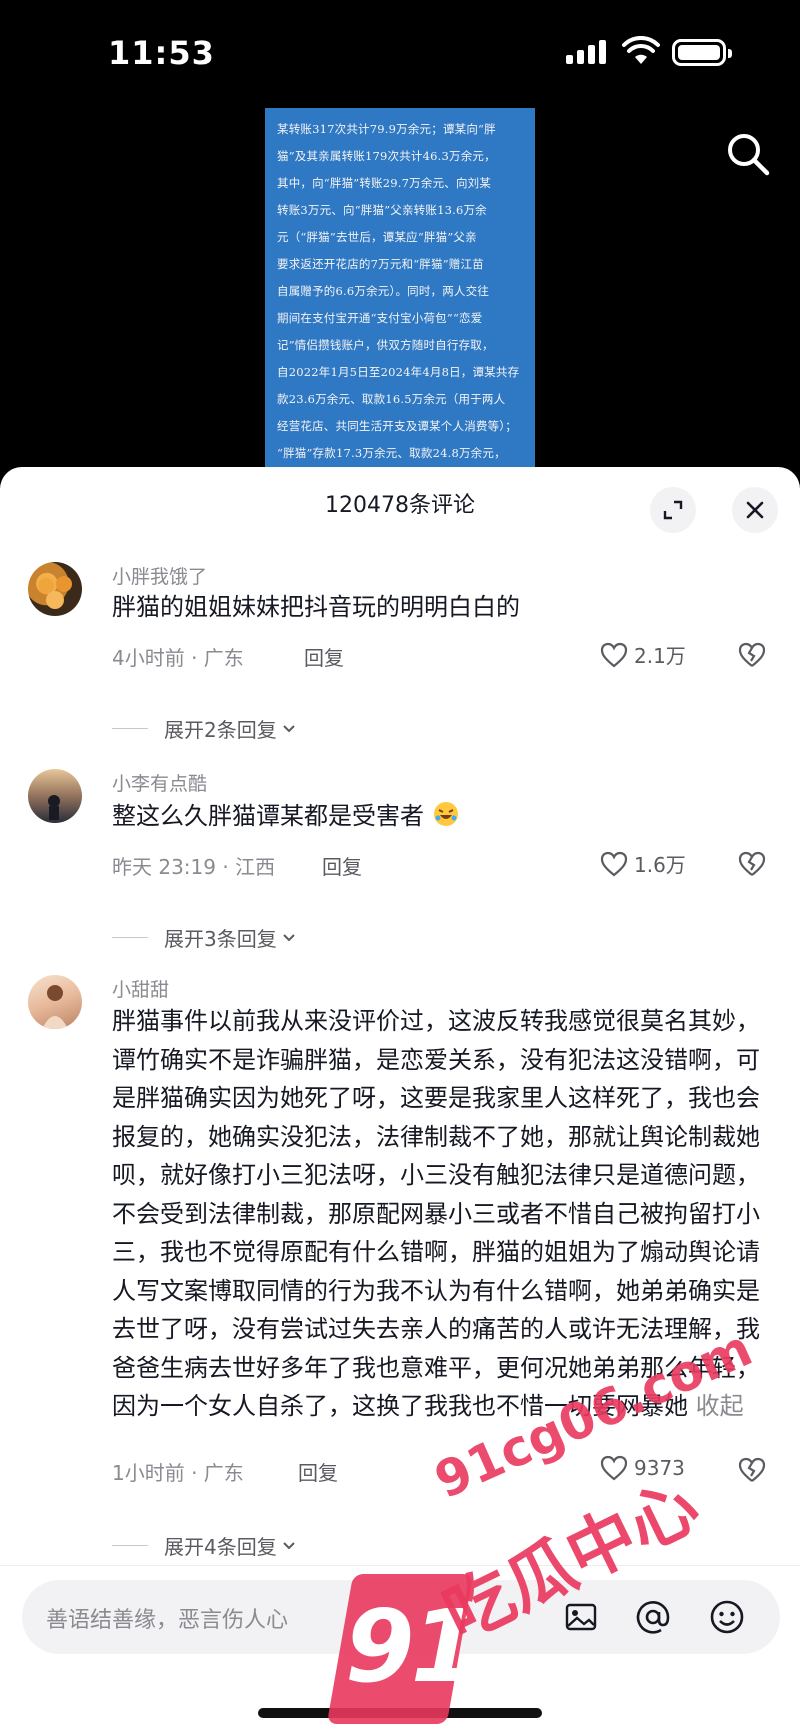 Image resolution: width=800 pixels, height=1736 pixels. I want to click on comment-input-placeholder: 善语结善缘，恶言伤人心, so click(167, 1620).